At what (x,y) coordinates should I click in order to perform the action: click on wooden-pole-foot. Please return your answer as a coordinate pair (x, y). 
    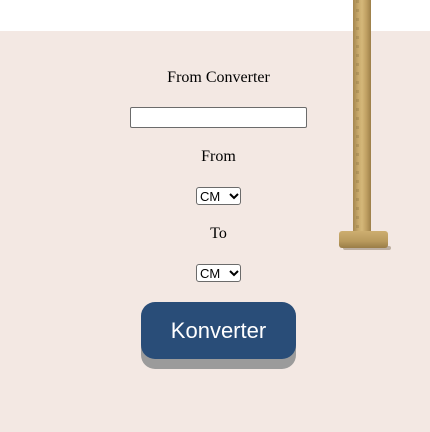
    Looking at the image, I should click on (363, 239).